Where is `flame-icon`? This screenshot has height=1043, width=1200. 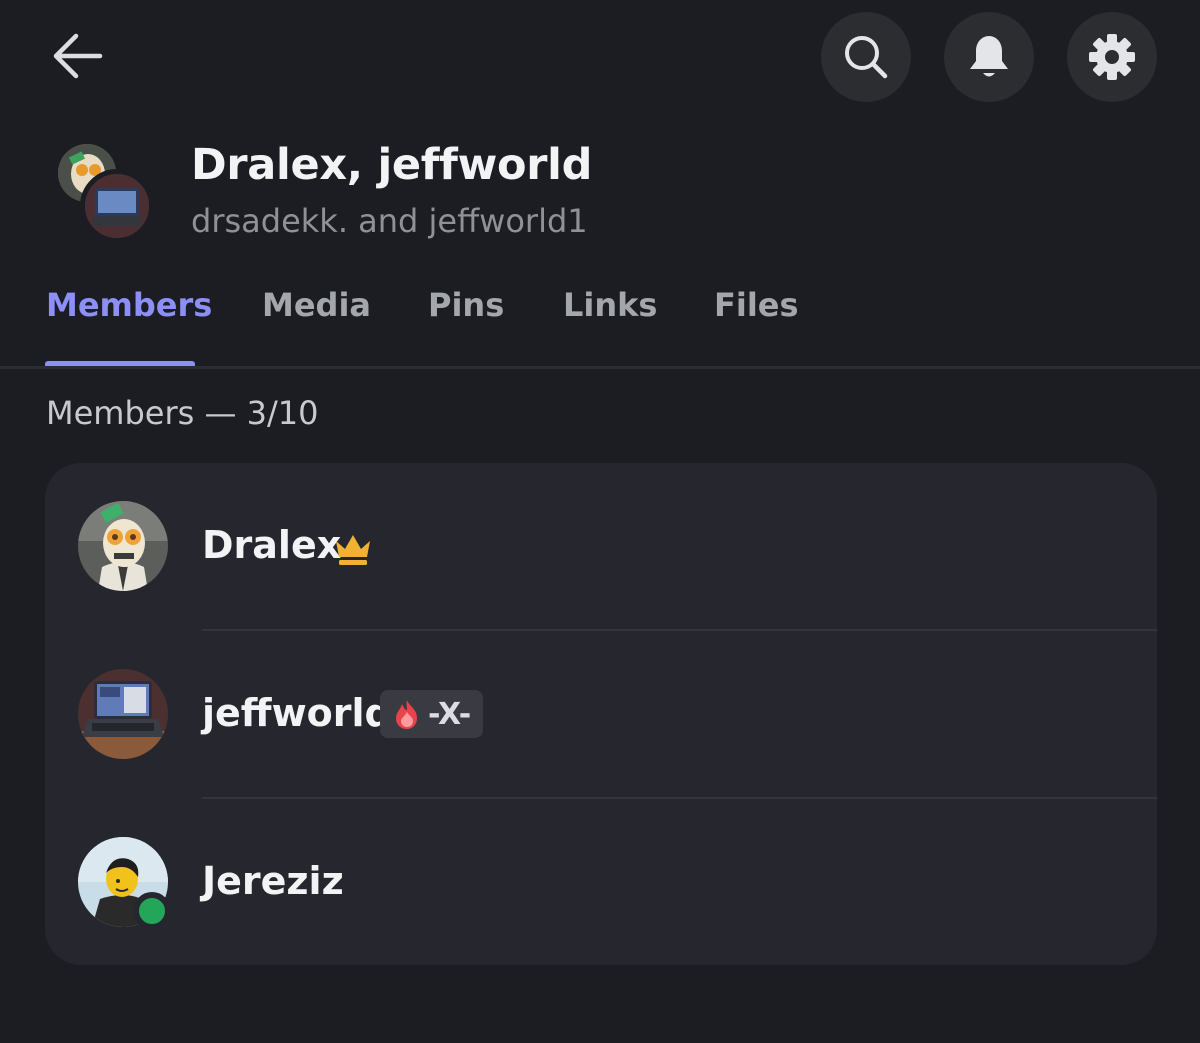 flame-icon is located at coordinates (406, 714).